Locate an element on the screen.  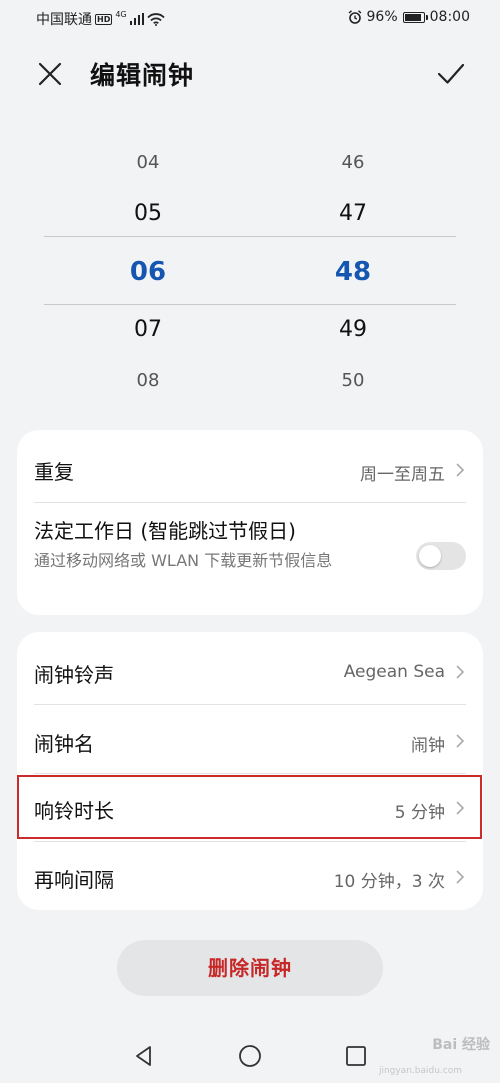
minute-option: 47 is located at coordinates (353, 213).